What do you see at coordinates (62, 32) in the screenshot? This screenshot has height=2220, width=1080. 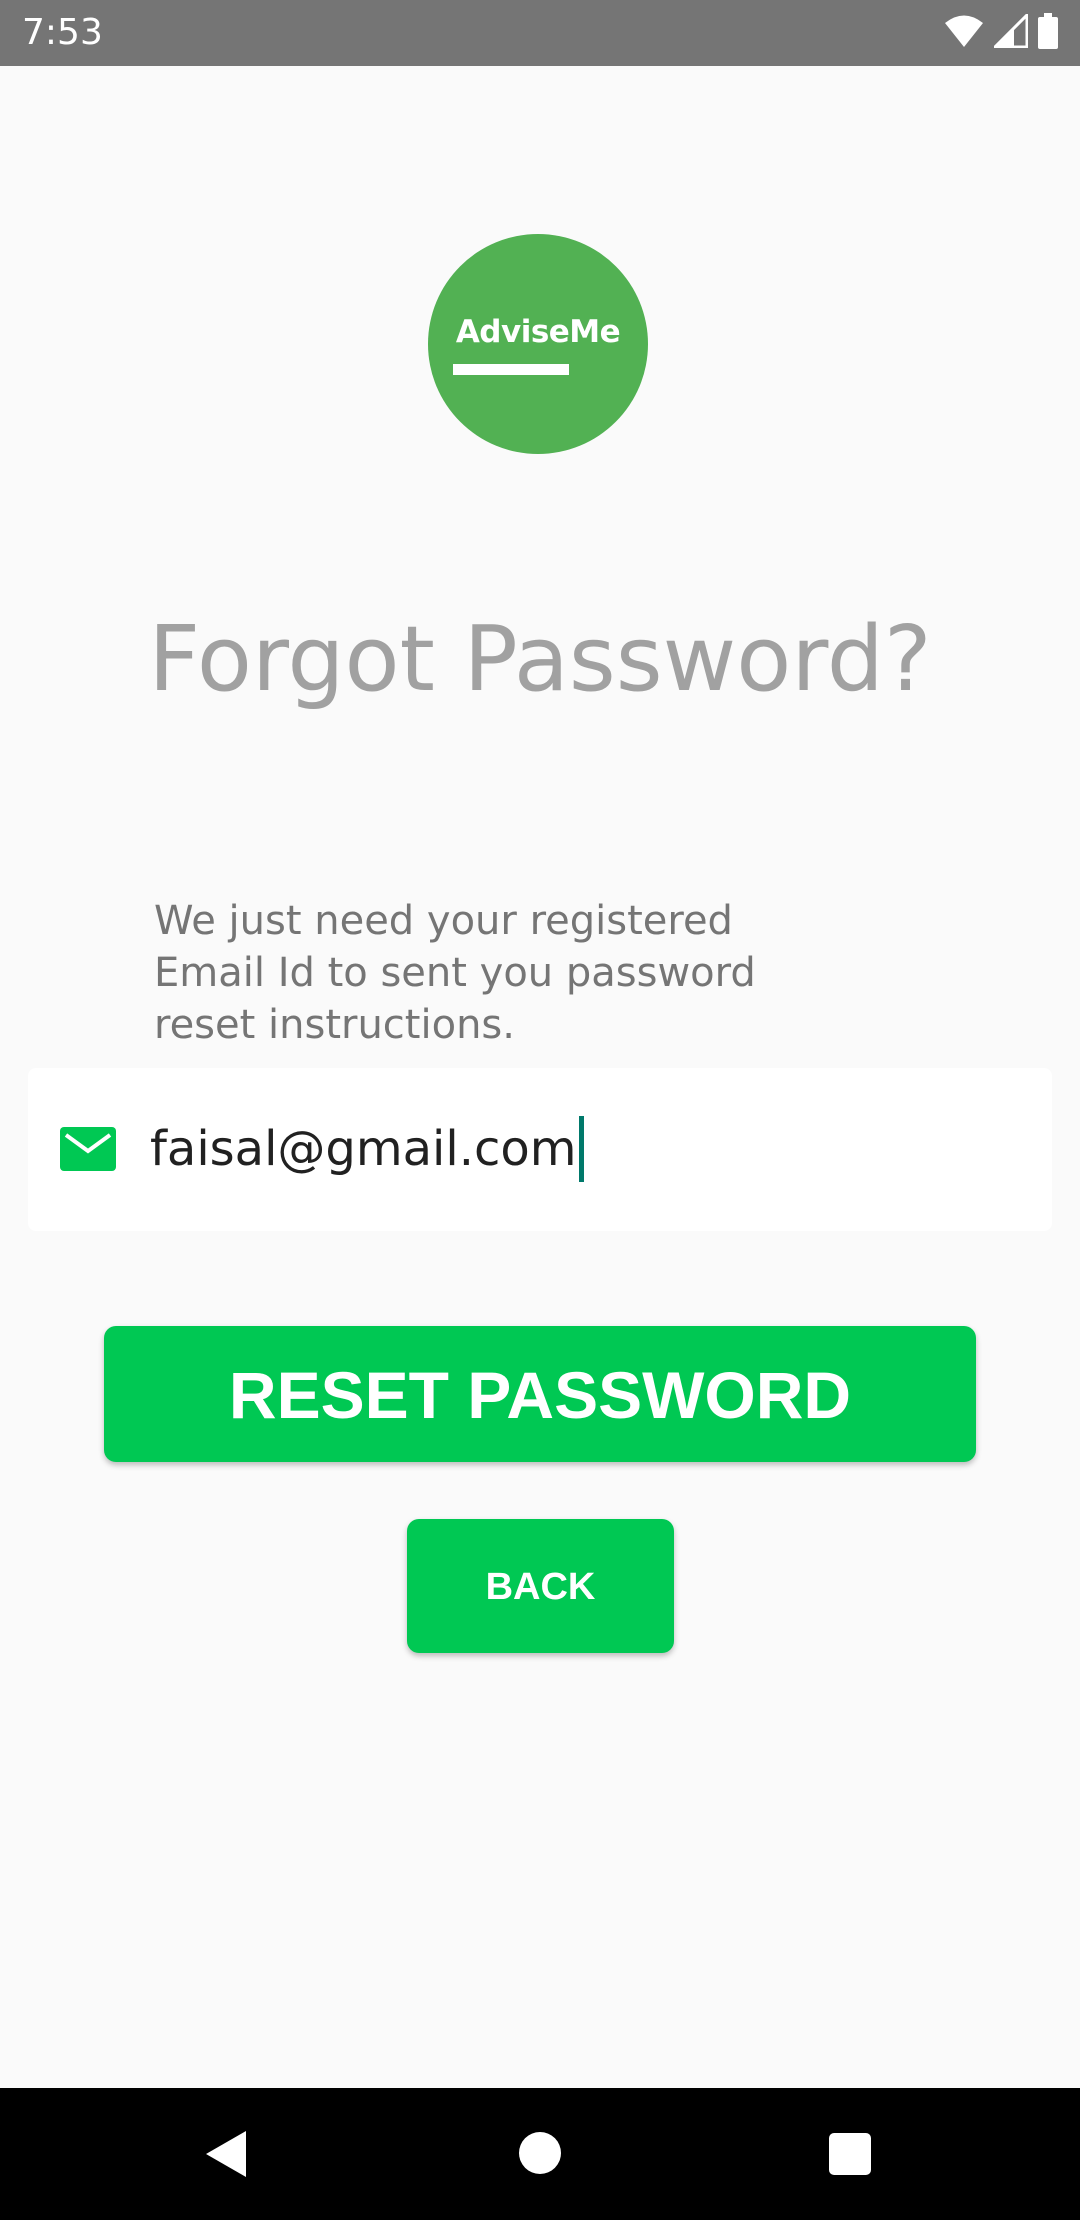 I see `status-time: 7:53` at bounding box center [62, 32].